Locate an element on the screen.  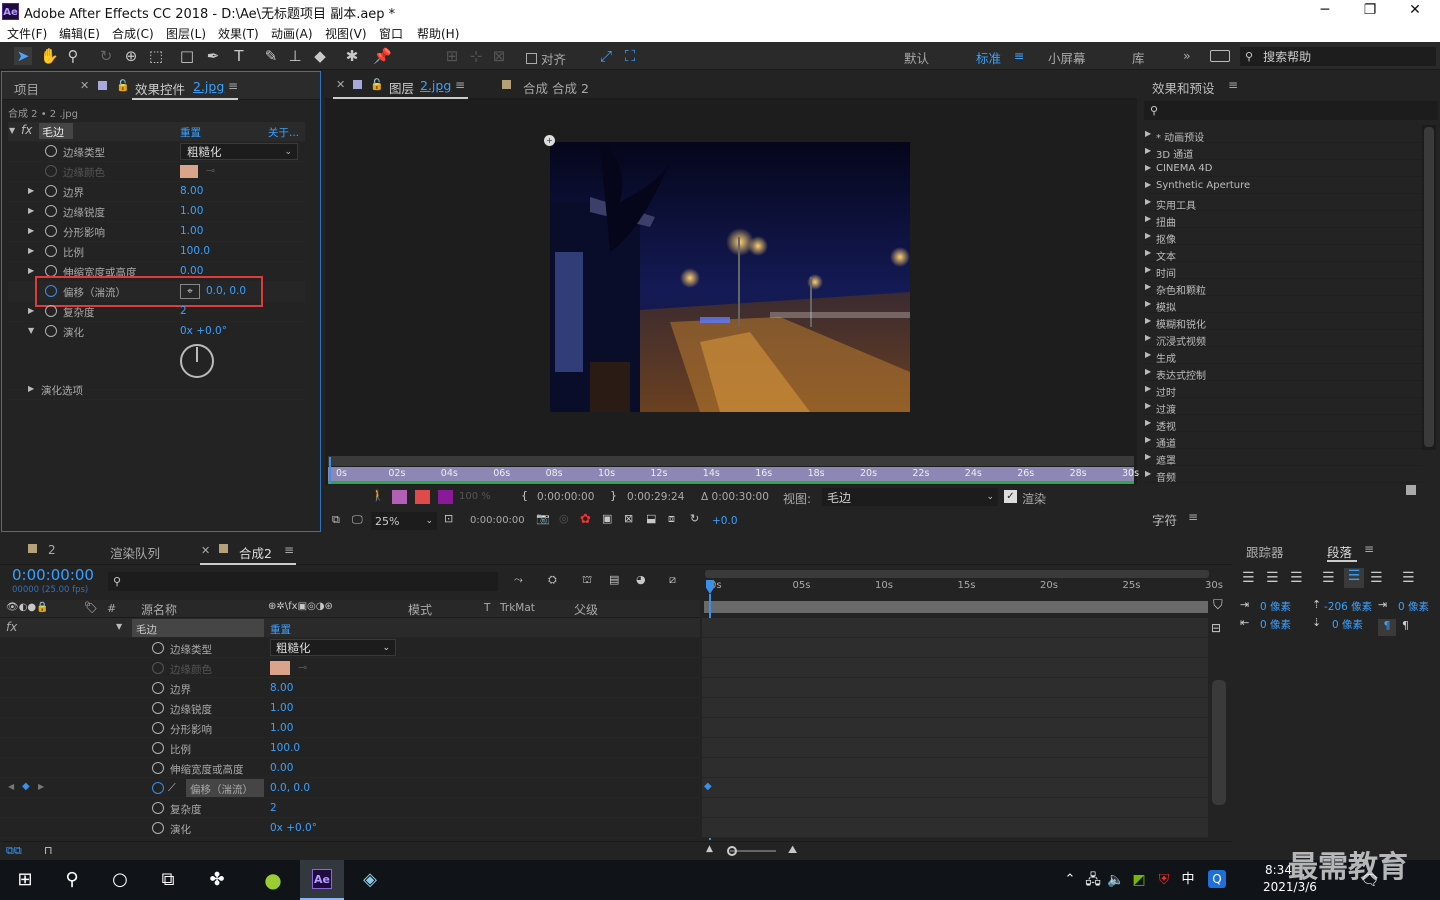
scrollbar-track is located at coordinates (1429, 287).